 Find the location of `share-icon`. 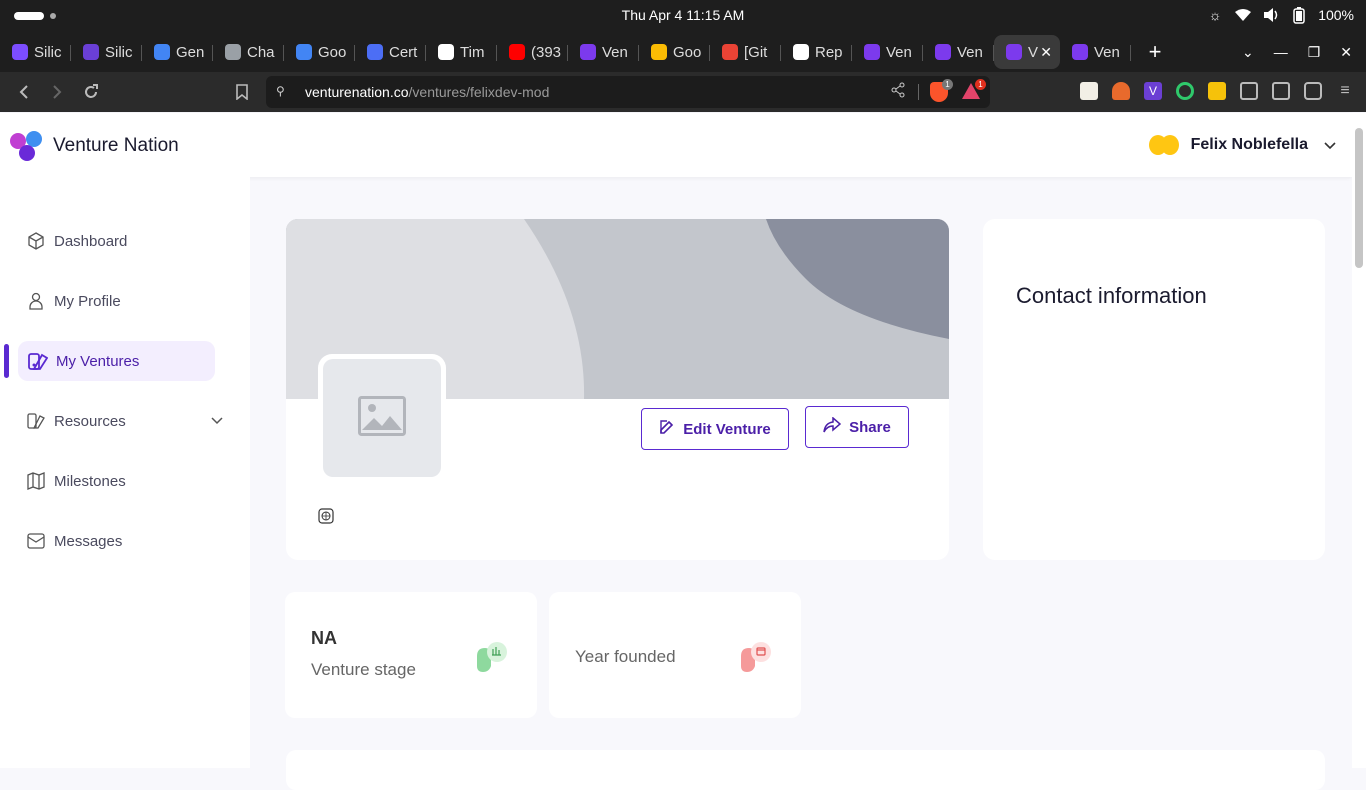

share-icon is located at coordinates (898, 91).